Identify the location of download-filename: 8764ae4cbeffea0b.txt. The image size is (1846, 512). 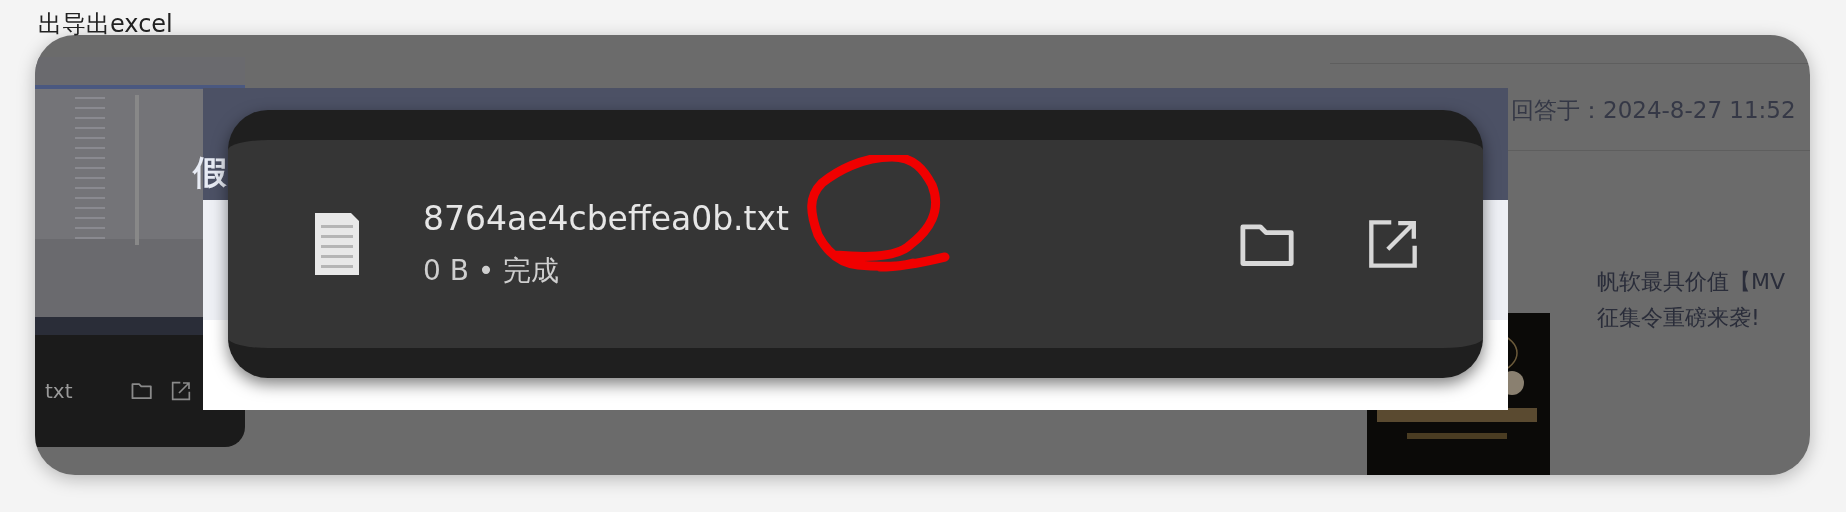
(828, 218).